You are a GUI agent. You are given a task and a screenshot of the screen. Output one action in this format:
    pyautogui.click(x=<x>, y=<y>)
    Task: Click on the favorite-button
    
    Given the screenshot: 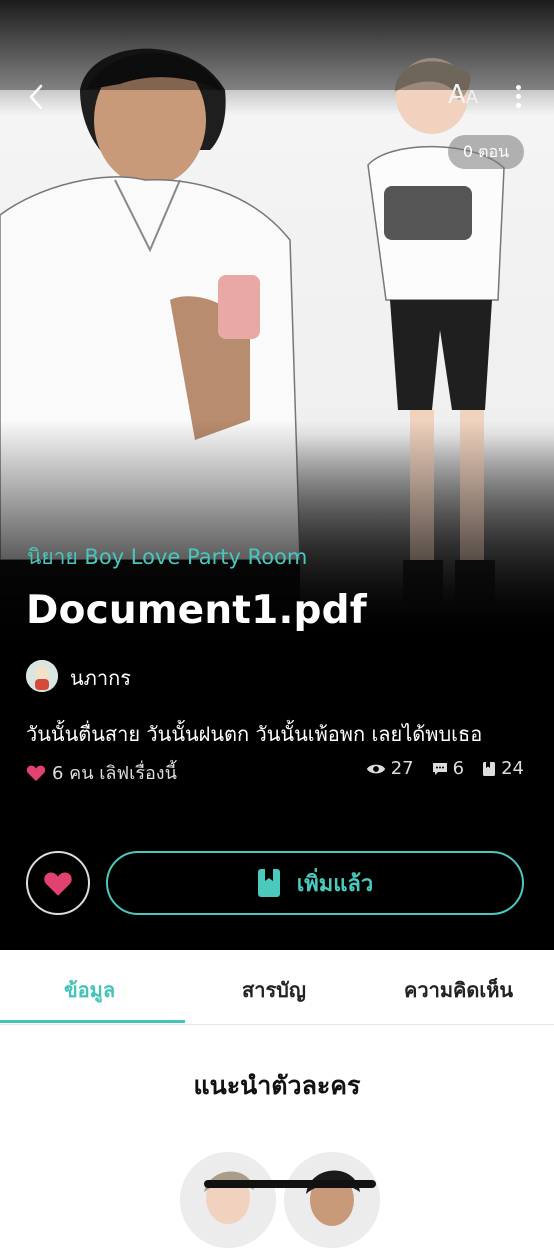 What is the action you would take?
    pyautogui.click(x=58, y=883)
    